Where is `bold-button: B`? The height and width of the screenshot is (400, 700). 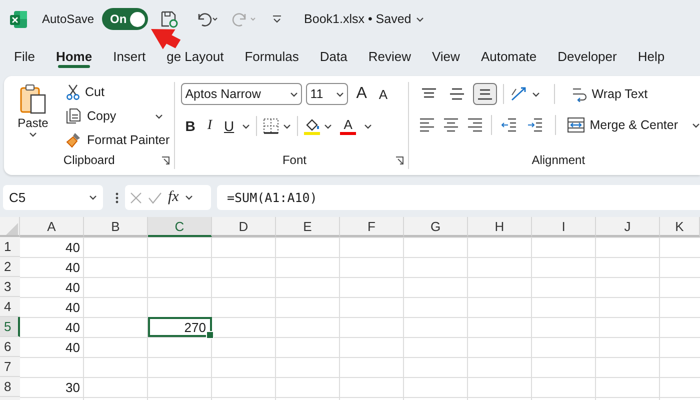 bold-button: B is located at coordinates (190, 126).